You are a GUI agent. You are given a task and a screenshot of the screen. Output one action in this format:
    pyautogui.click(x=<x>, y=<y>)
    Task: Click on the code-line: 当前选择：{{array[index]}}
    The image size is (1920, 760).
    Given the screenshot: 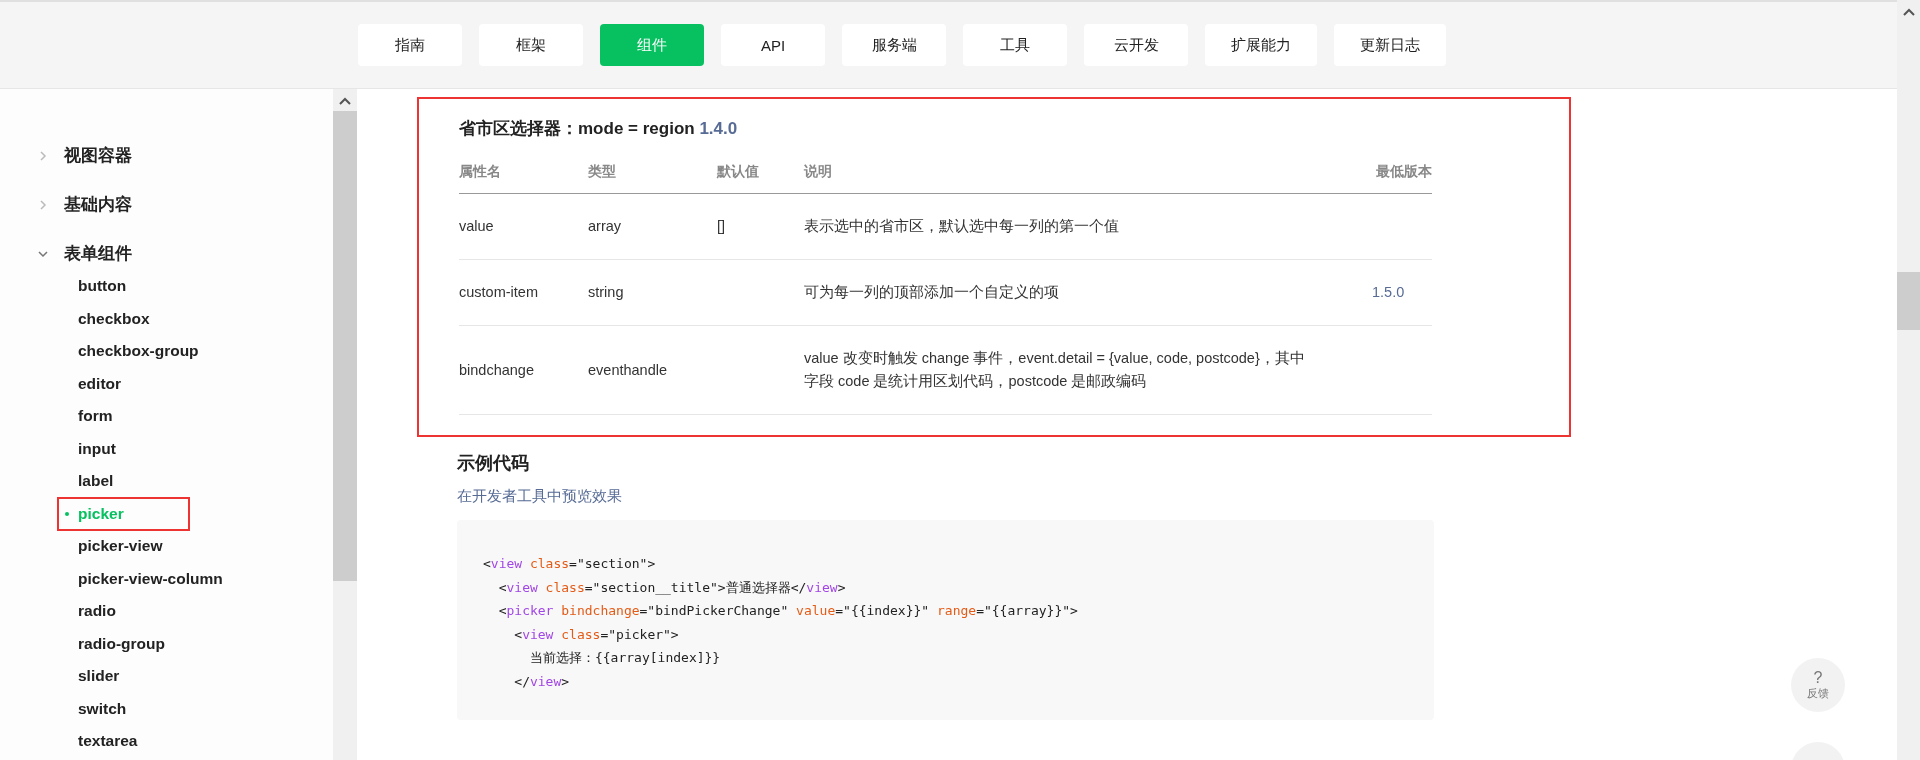 What is the action you would take?
    pyautogui.click(x=624, y=658)
    